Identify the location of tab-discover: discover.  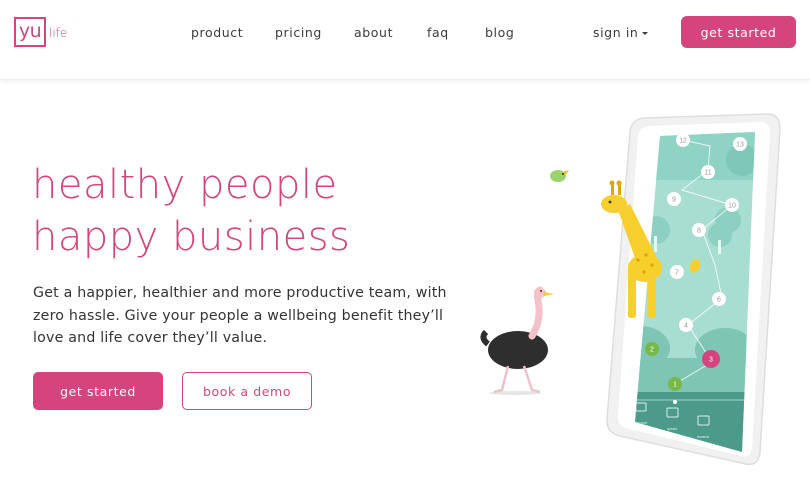
(641, 423).